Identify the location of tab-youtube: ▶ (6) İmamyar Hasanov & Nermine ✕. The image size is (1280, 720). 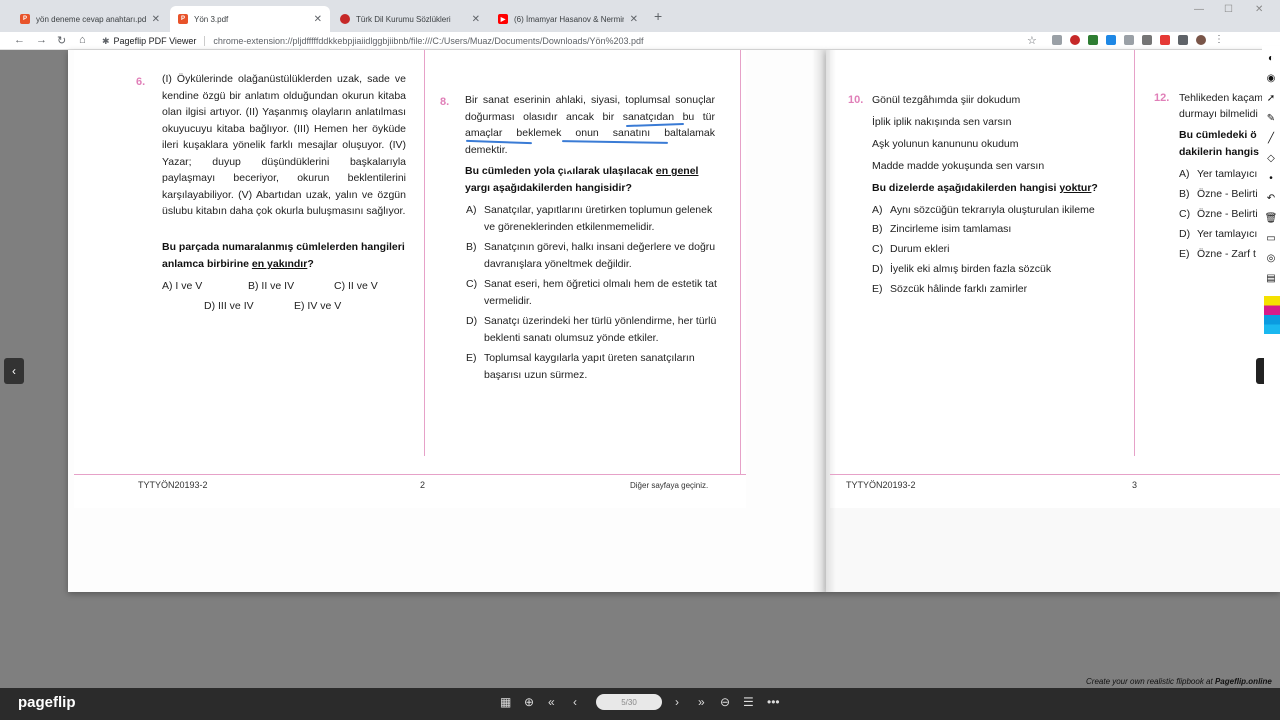
(568, 19).